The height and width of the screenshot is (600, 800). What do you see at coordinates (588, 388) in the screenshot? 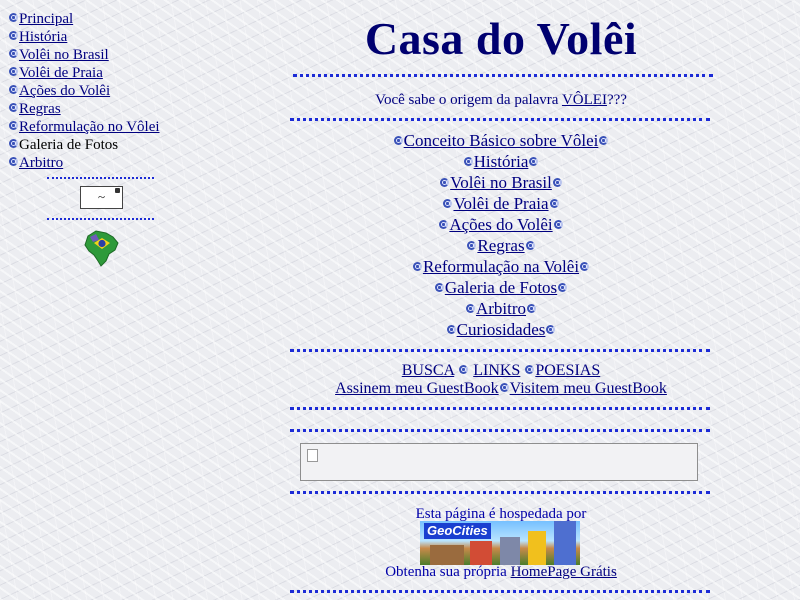
I see `view-guestbook-link: Visitem meu GuestBook` at bounding box center [588, 388].